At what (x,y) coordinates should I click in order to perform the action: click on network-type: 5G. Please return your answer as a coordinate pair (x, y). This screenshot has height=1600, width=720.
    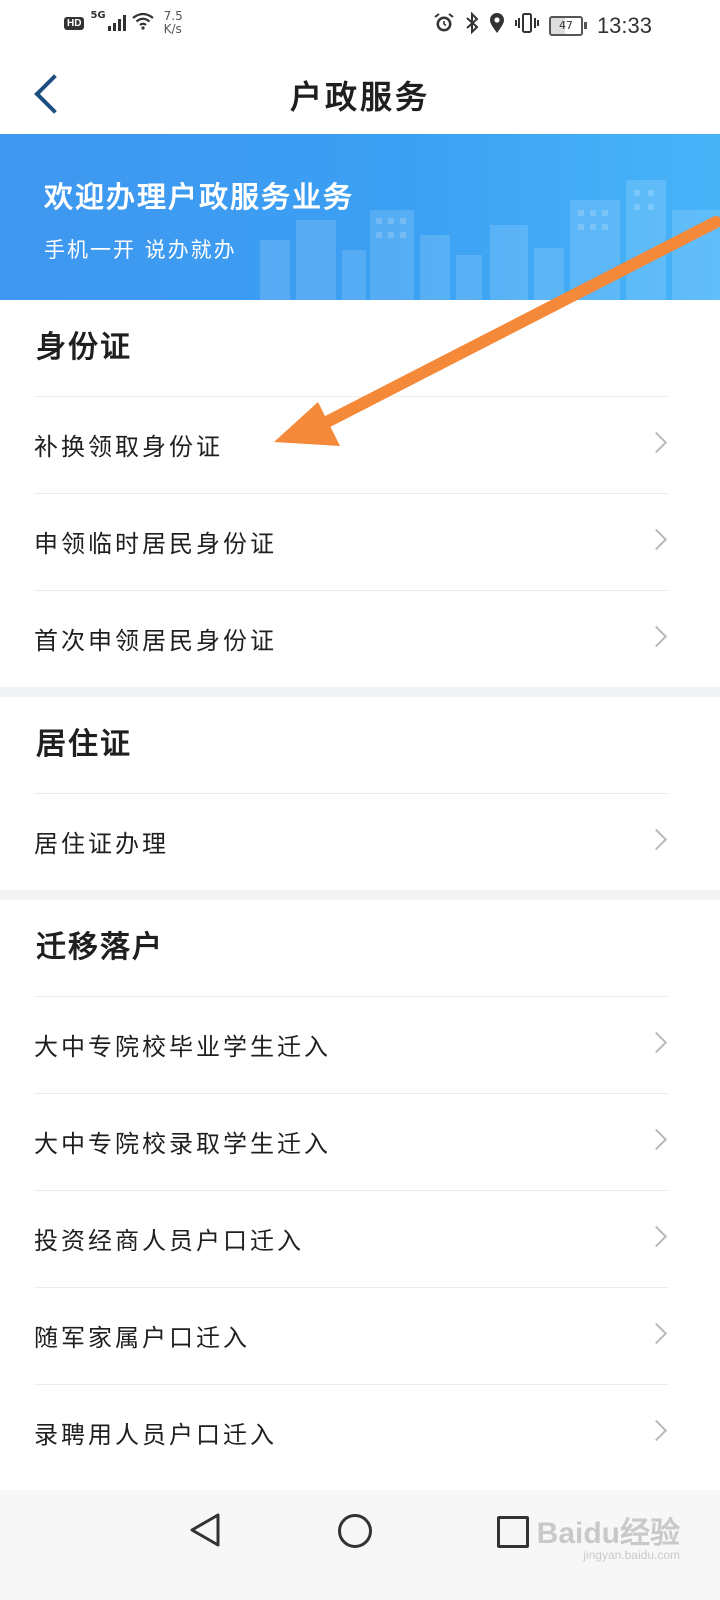
    Looking at the image, I should click on (98, 15).